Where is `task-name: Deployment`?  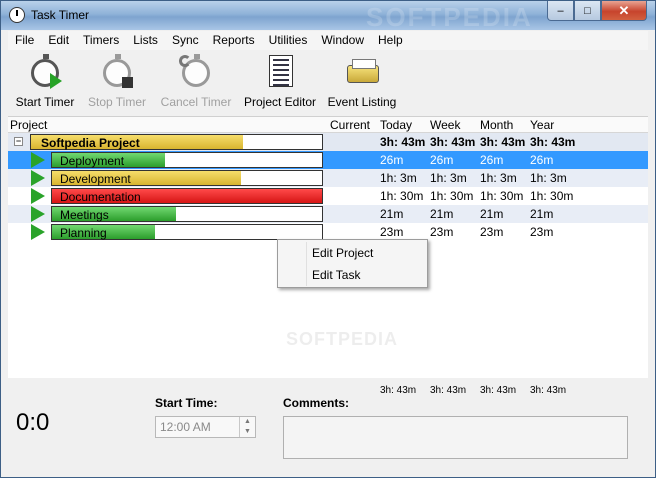
task-name: Deployment is located at coordinates (92, 161).